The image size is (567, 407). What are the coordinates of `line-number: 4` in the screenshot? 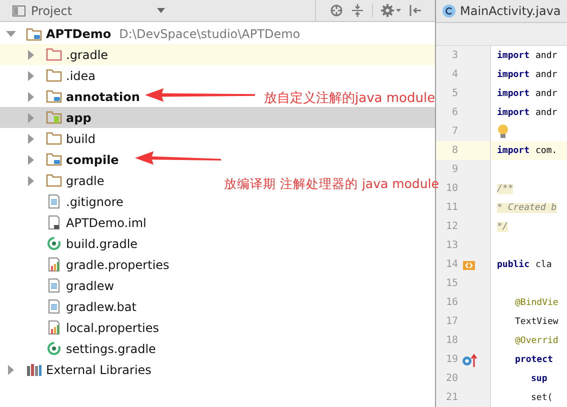 It's located at (454, 74).